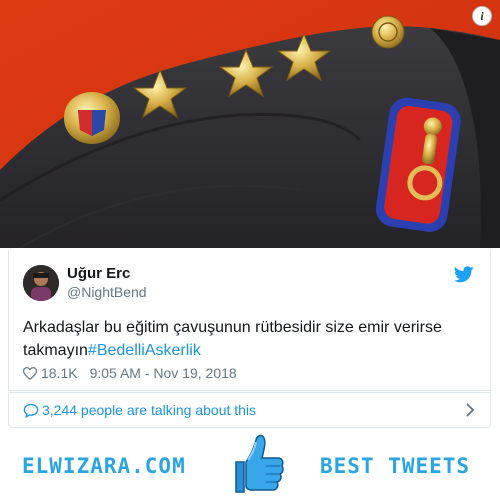  I want to click on tweet-meta: 18.1K 9:05 AM - Nov 19, 2018, so click(130, 373).